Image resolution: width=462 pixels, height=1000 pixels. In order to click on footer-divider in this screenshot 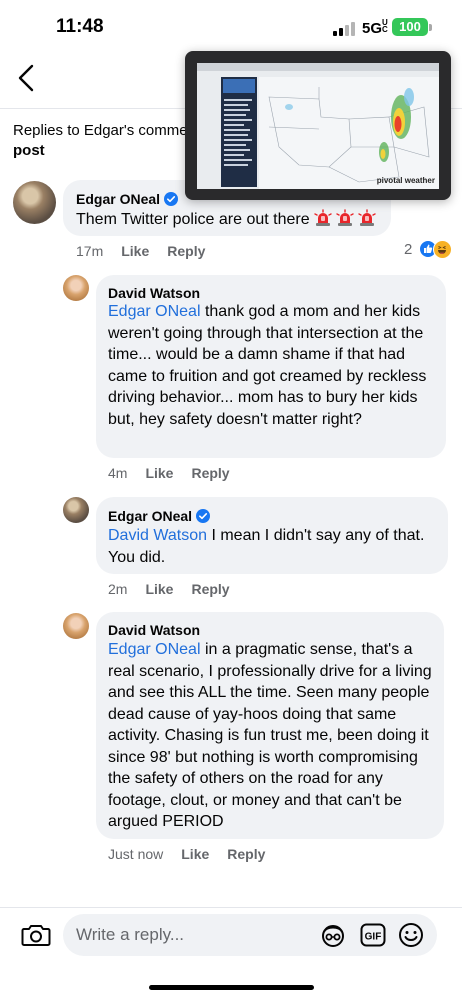, I will do `click(231, 907)`.